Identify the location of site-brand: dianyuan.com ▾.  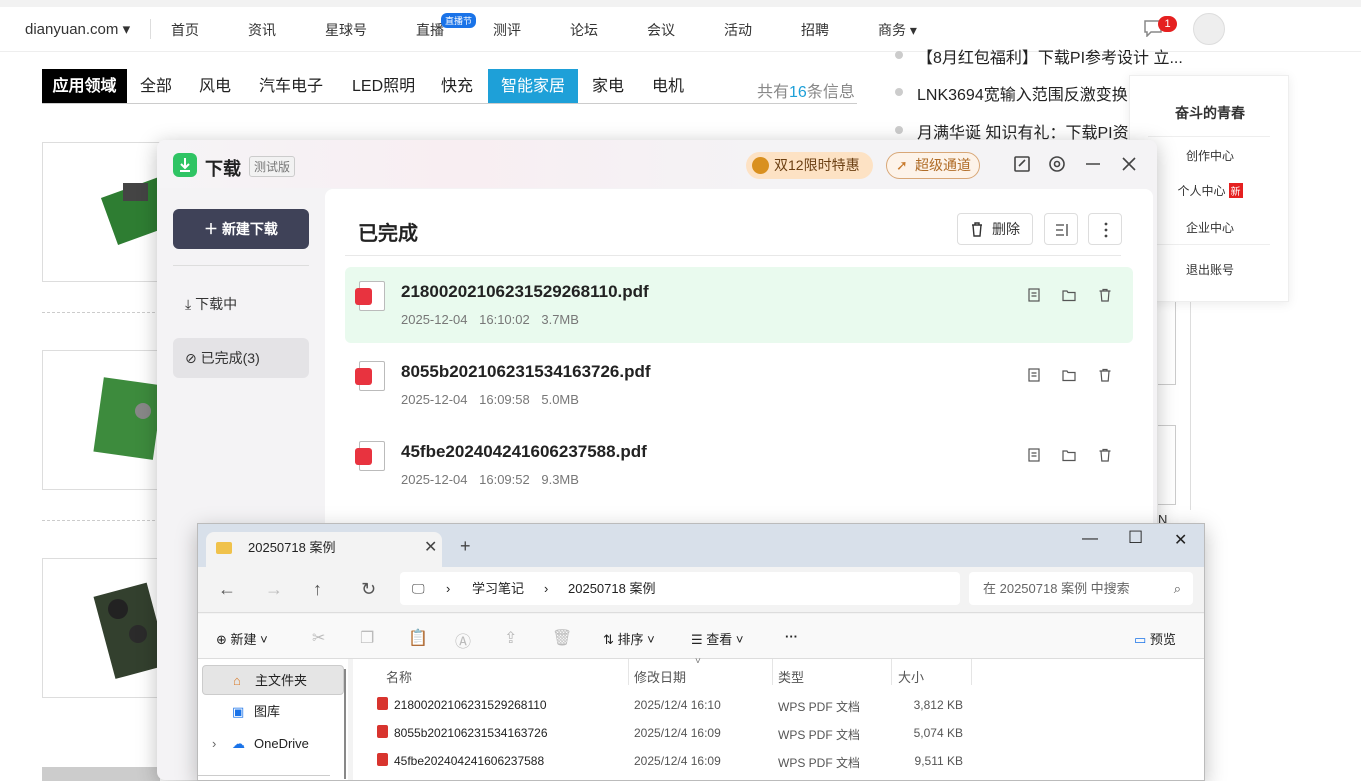
(77, 29).